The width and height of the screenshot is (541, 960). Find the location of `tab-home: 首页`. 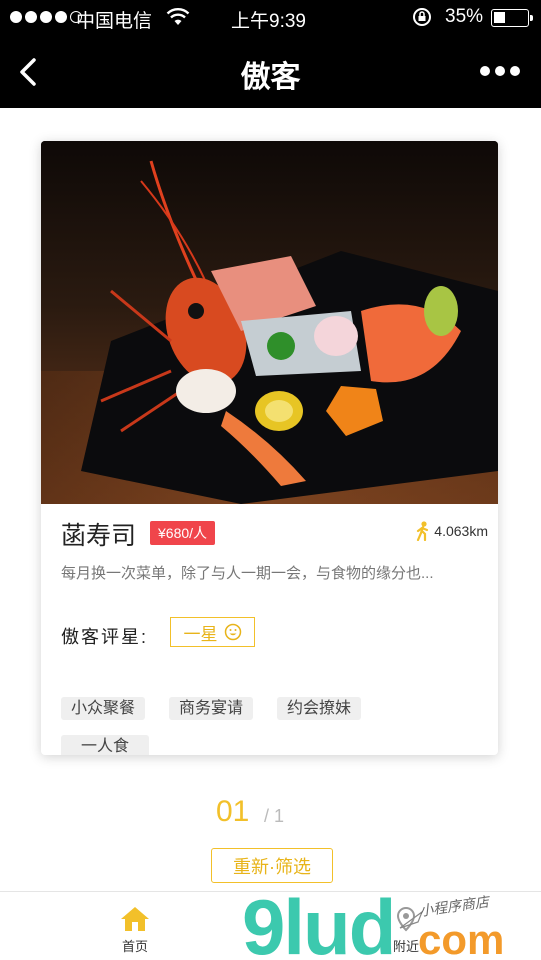

tab-home: 首页 is located at coordinates (135, 926).